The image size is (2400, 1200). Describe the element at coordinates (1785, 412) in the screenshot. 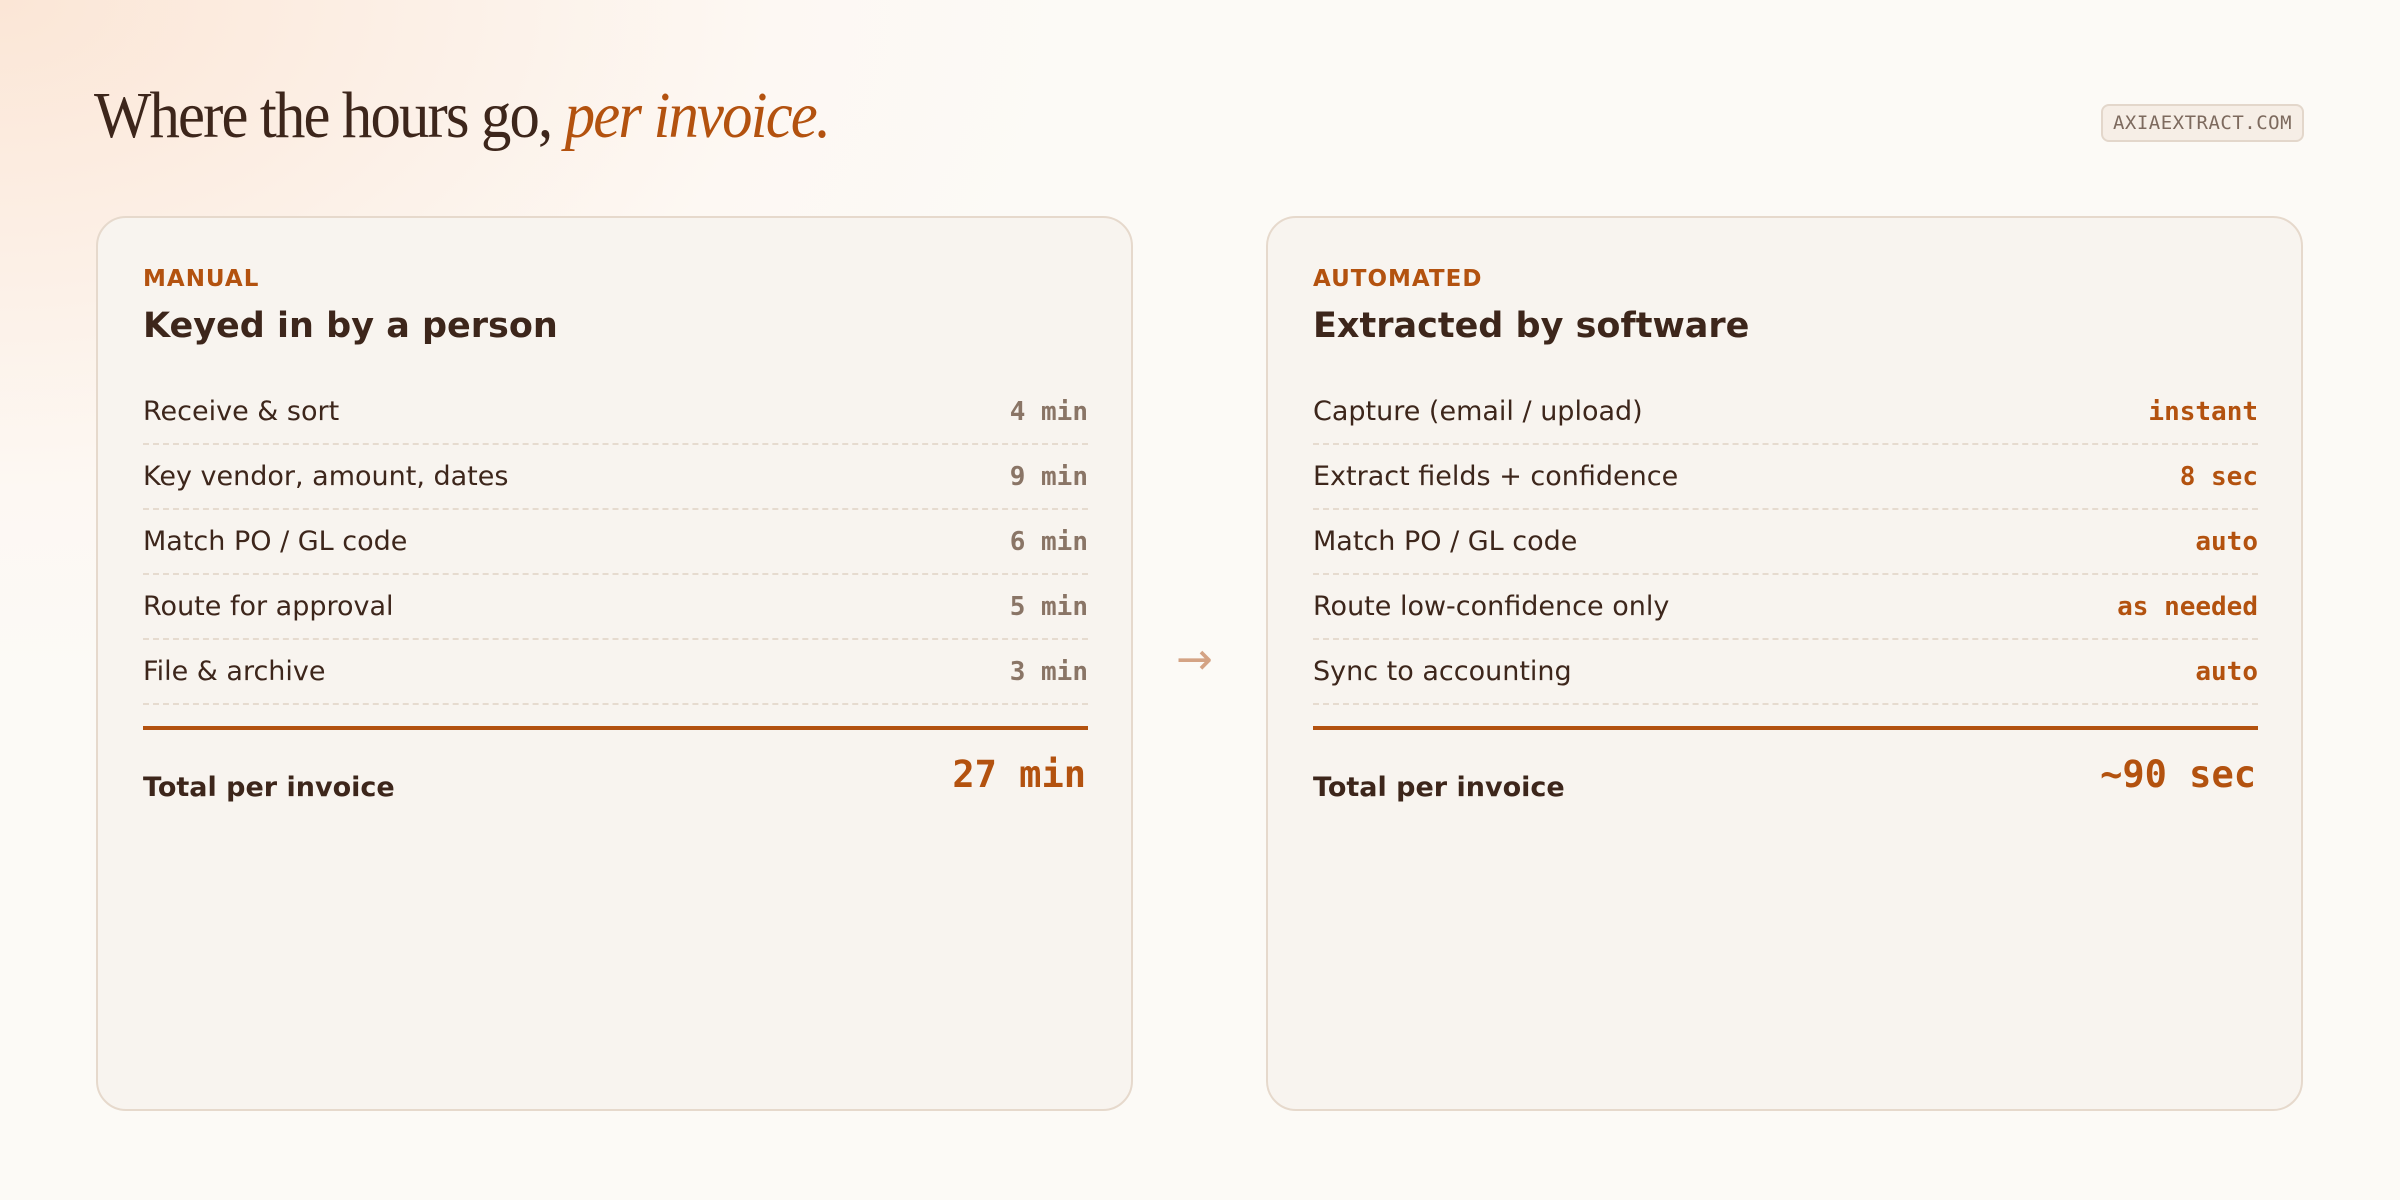

I see `step-row: Capture (email / upload) instant` at that location.